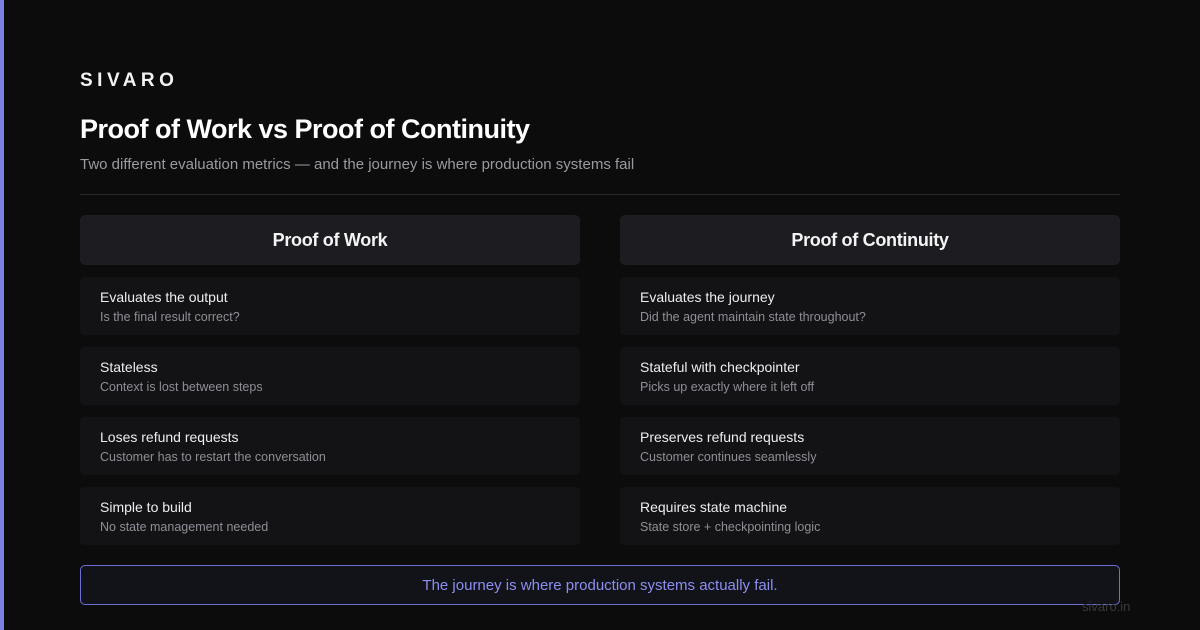 The width and height of the screenshot is (1200, 630). I want to click on row-title: Loses refund requests, so click(169, 437).